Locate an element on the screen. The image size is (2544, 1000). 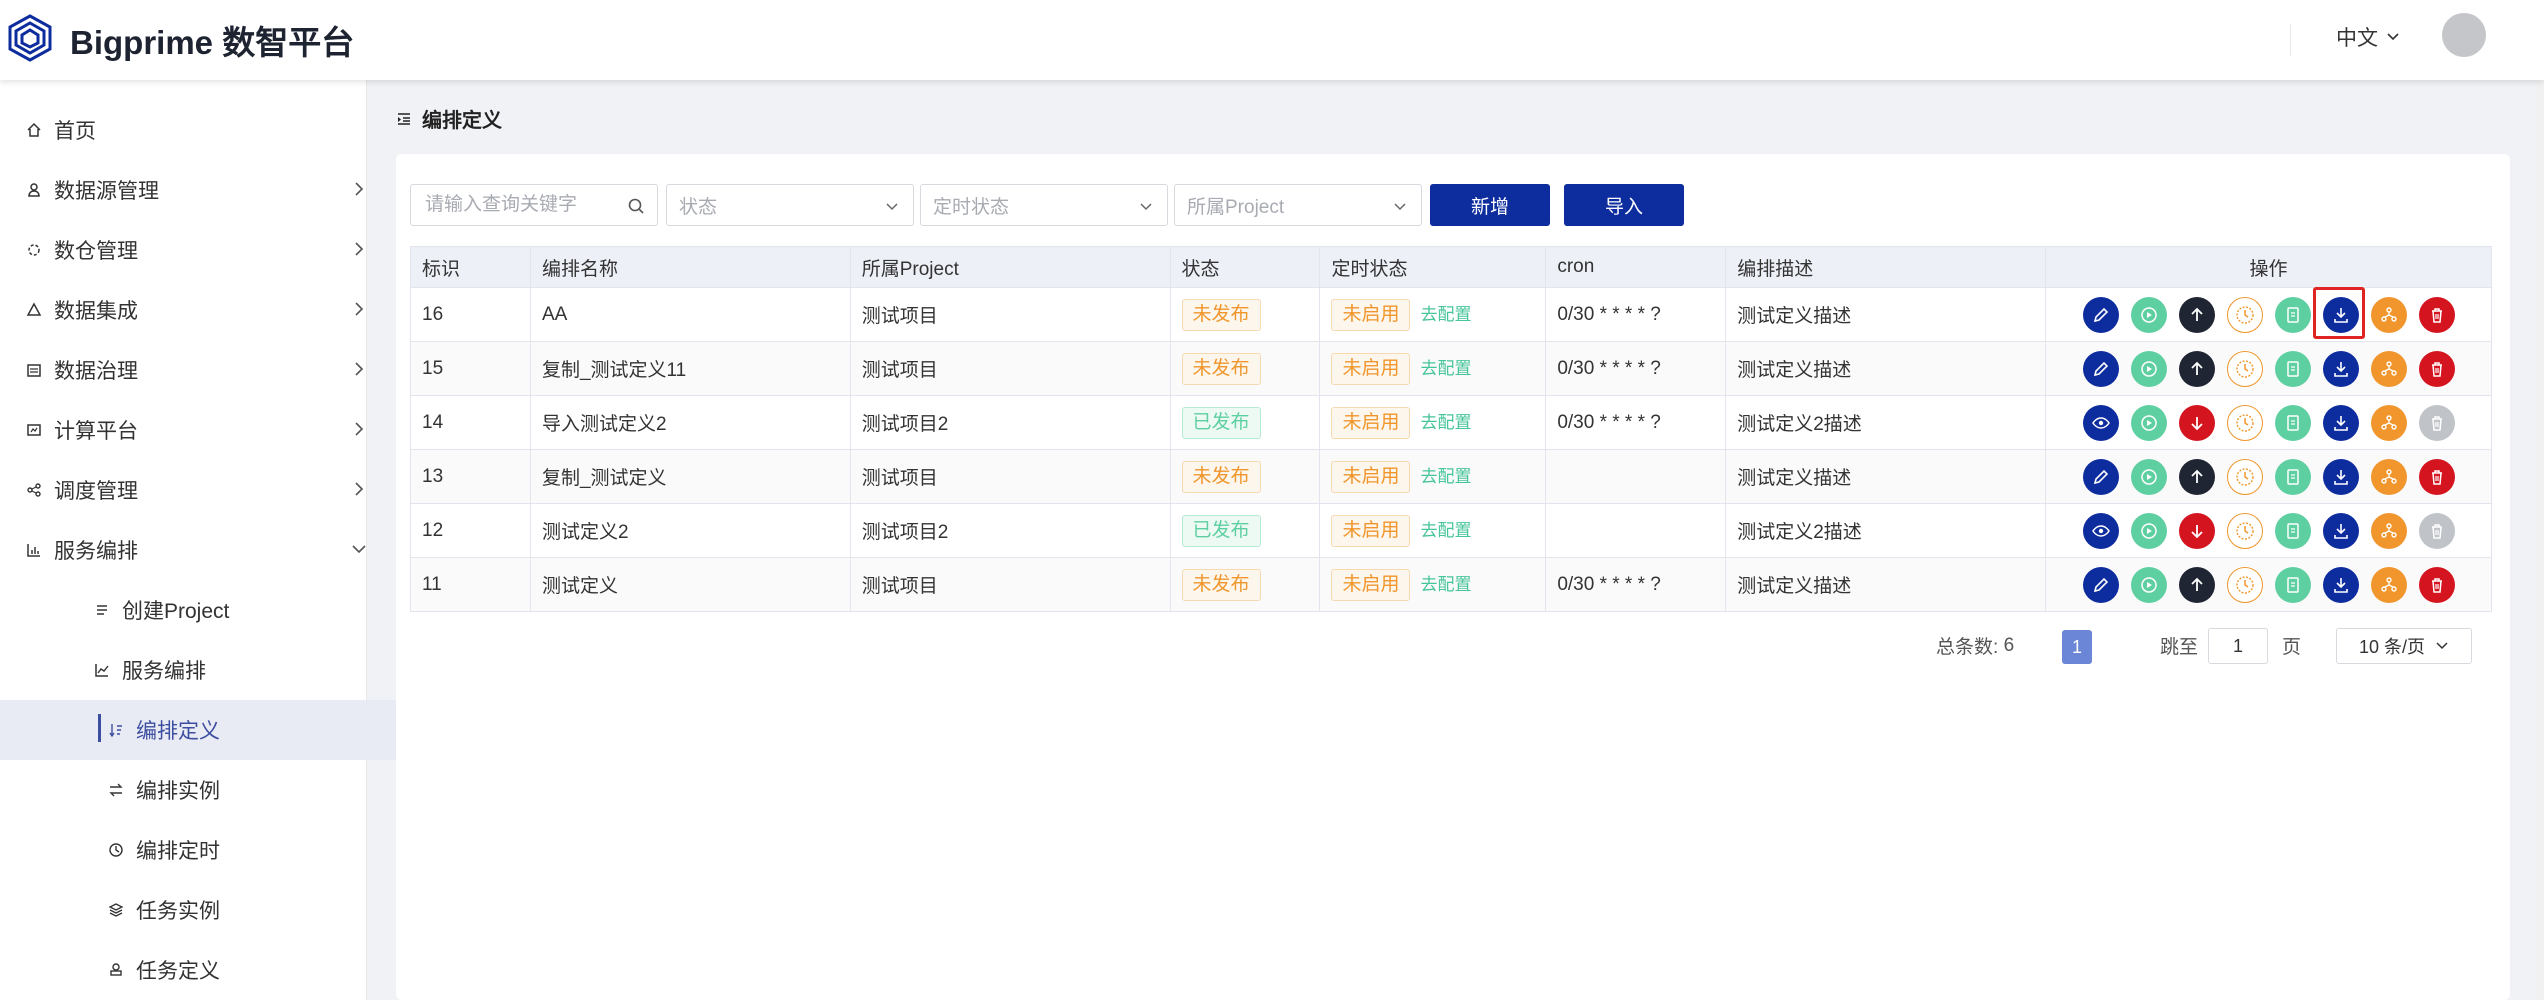
copy-icon is located at coordinates (2292, 422).